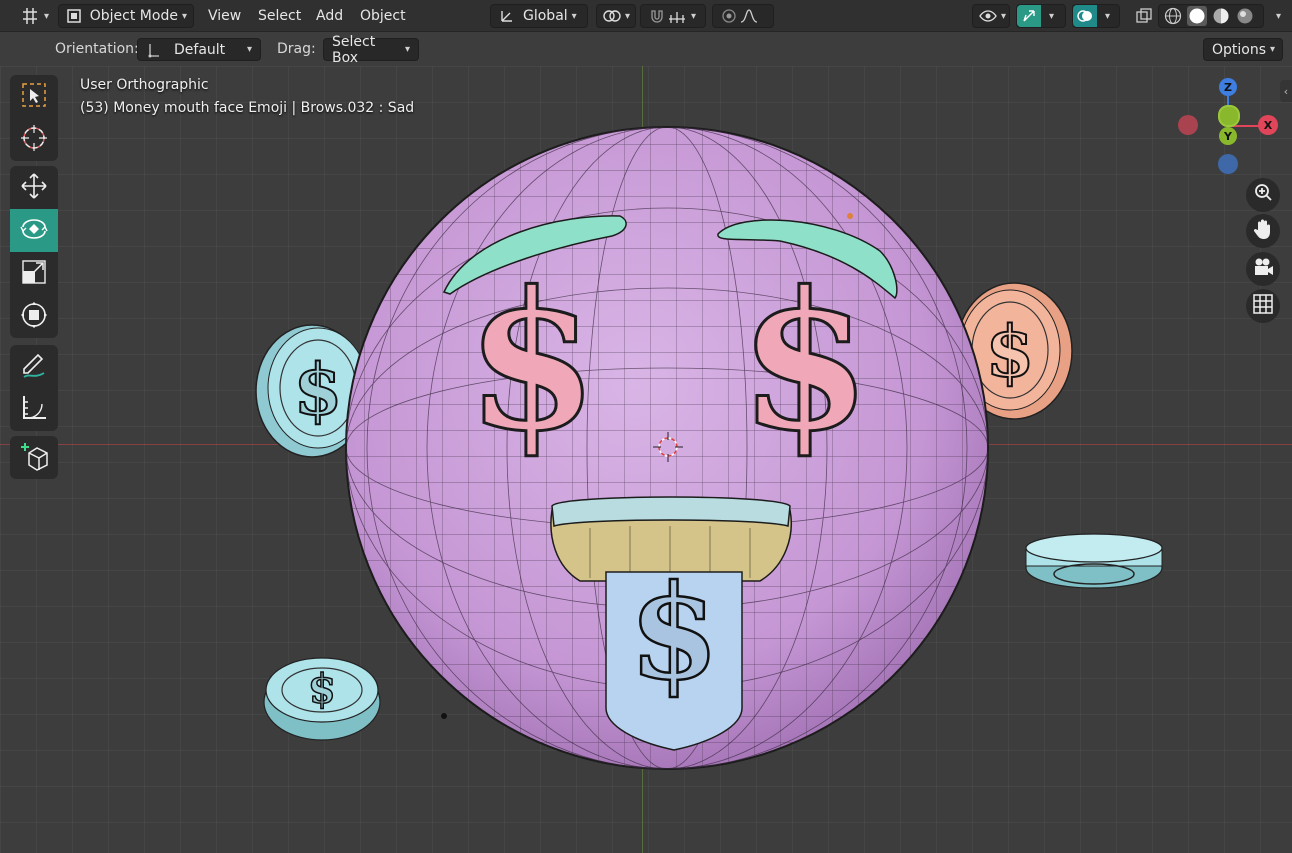  I want to click on sidebar-toggle: ‹, so click(1286, 91).